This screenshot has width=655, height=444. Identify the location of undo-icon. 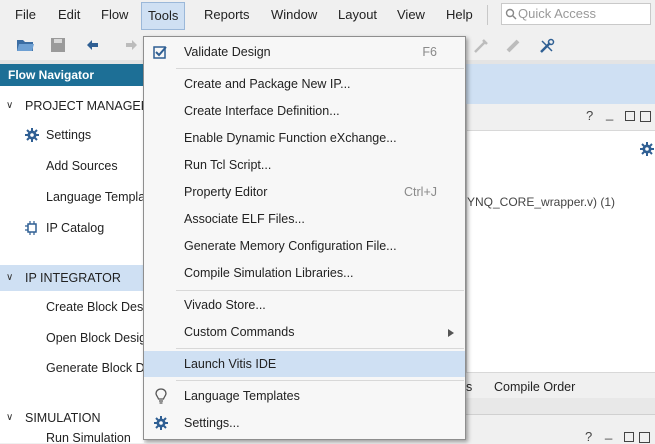
(95, 45).